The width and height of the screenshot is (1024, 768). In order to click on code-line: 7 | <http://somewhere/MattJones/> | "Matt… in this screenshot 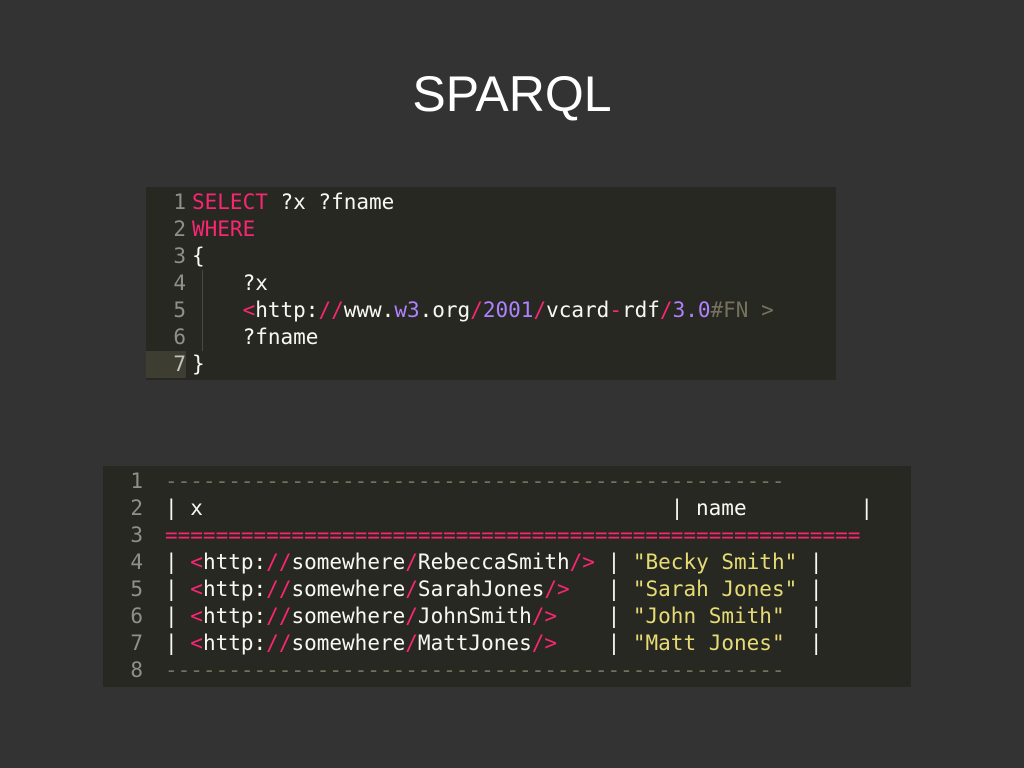, I will do `click(507, 643)`.